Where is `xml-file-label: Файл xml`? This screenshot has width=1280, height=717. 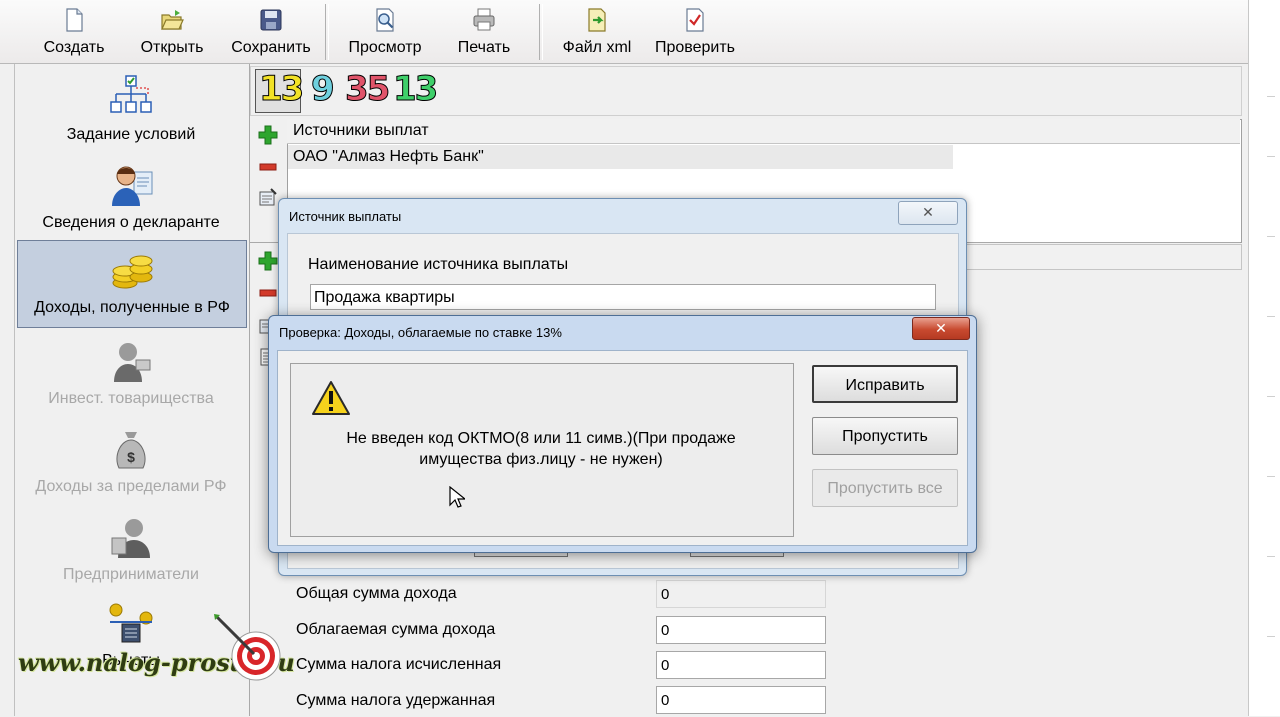 xml-file-label: Файл xml is located at coordinates (597, 47).